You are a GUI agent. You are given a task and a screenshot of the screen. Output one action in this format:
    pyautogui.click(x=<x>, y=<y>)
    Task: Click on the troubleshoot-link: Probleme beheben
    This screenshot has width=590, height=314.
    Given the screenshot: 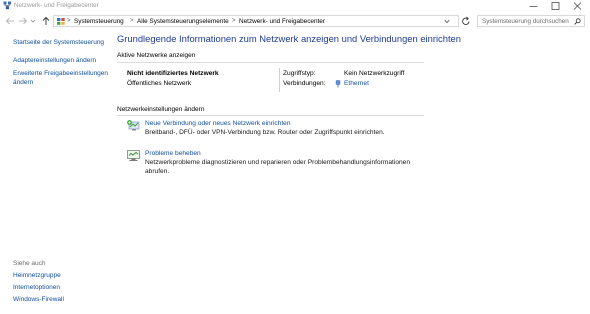 What is the action you would take?
    pyautogui.click(x=173, y=154)
    